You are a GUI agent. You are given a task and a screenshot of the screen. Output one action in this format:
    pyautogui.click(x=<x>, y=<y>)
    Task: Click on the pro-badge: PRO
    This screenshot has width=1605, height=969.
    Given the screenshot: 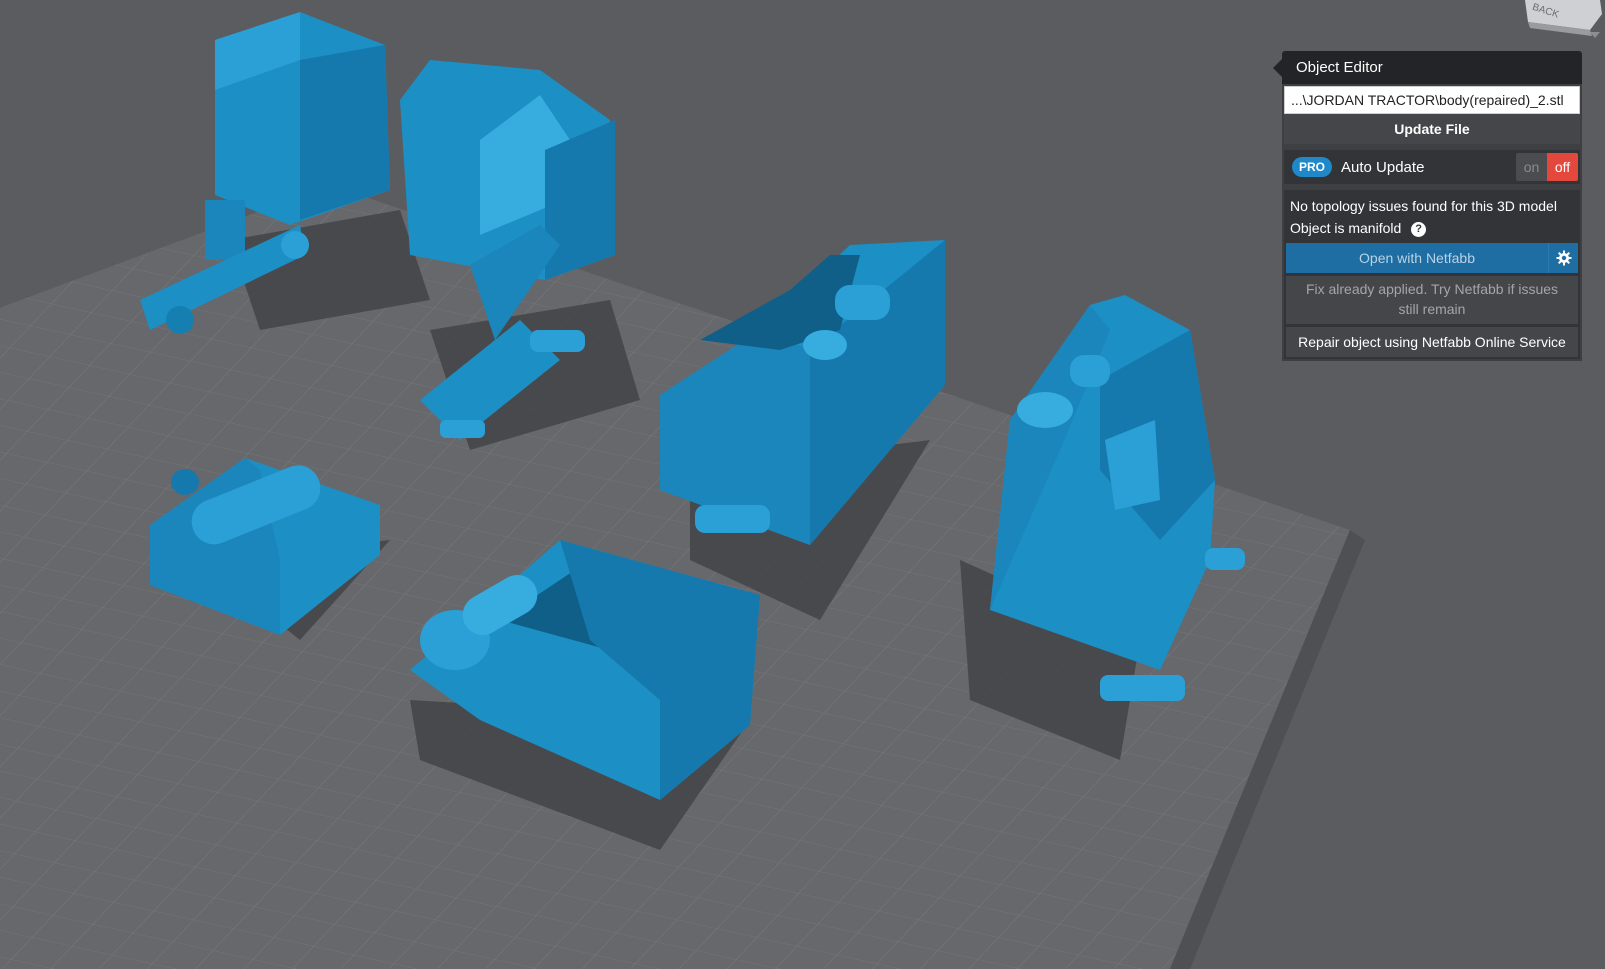 What is the action you would take?
    pyautogui.click(x=1312, y=167)
    